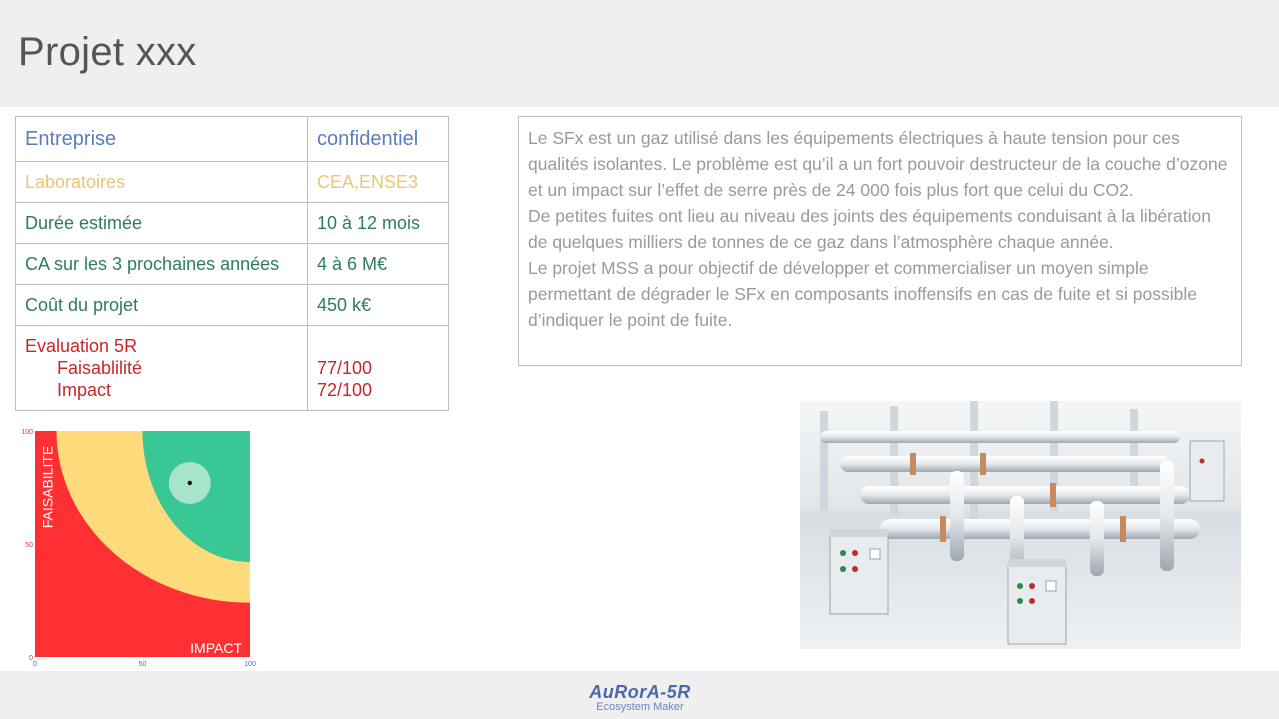 This screenshot has width=1279, height=719. I want to click on y-tick-label: 50, so click(29, 545).